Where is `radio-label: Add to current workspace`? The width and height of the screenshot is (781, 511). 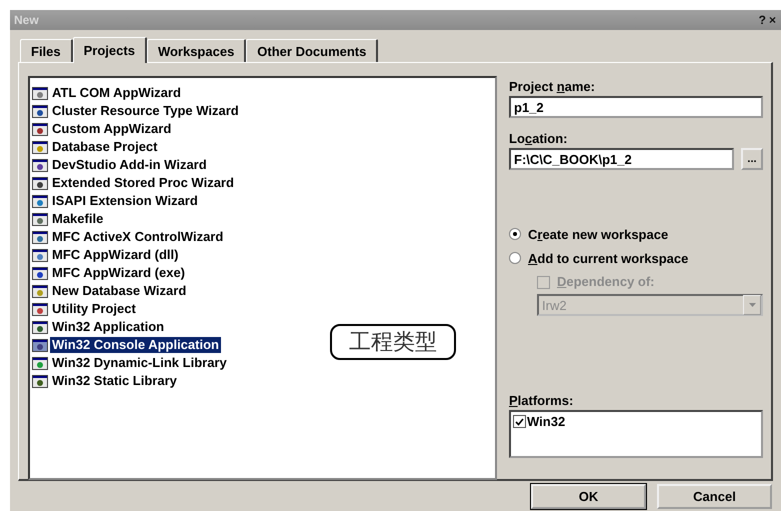 radio-label: Add to current workspace is located at coordinates (608, 258).